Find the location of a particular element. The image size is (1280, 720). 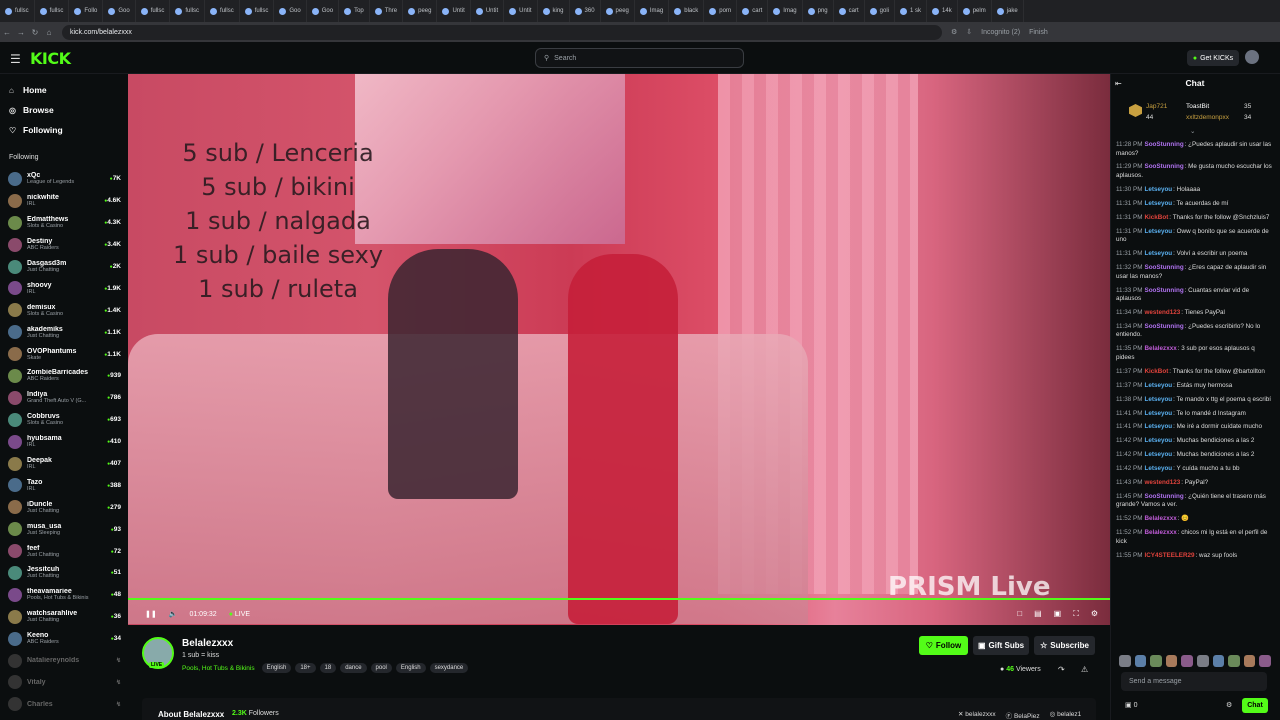

get-kicks-button: ● Get KICKs is located at coordinates (1213, 58).